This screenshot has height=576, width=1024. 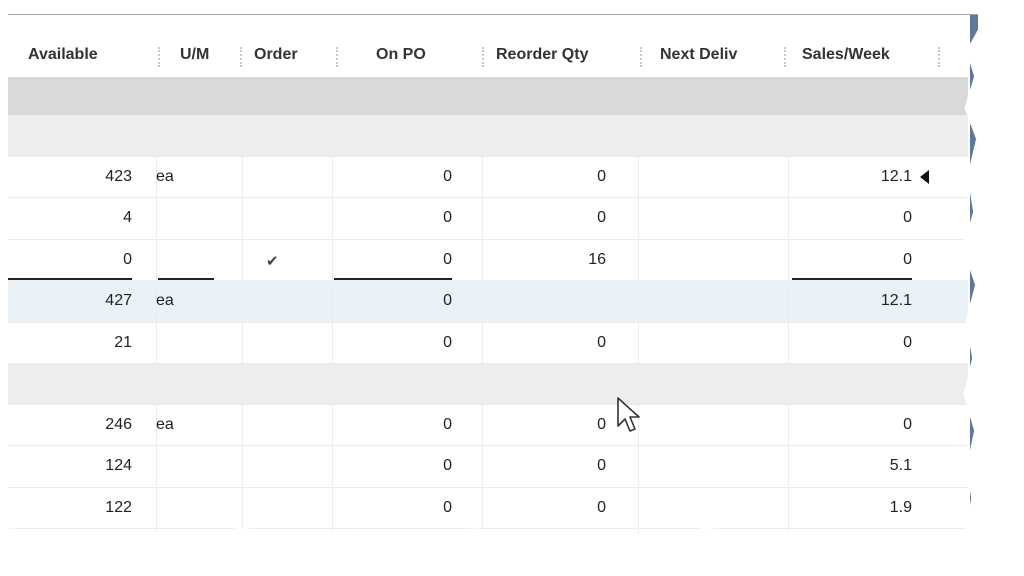 I want to click on column-header-order: Order, so click(x=276, y=46).